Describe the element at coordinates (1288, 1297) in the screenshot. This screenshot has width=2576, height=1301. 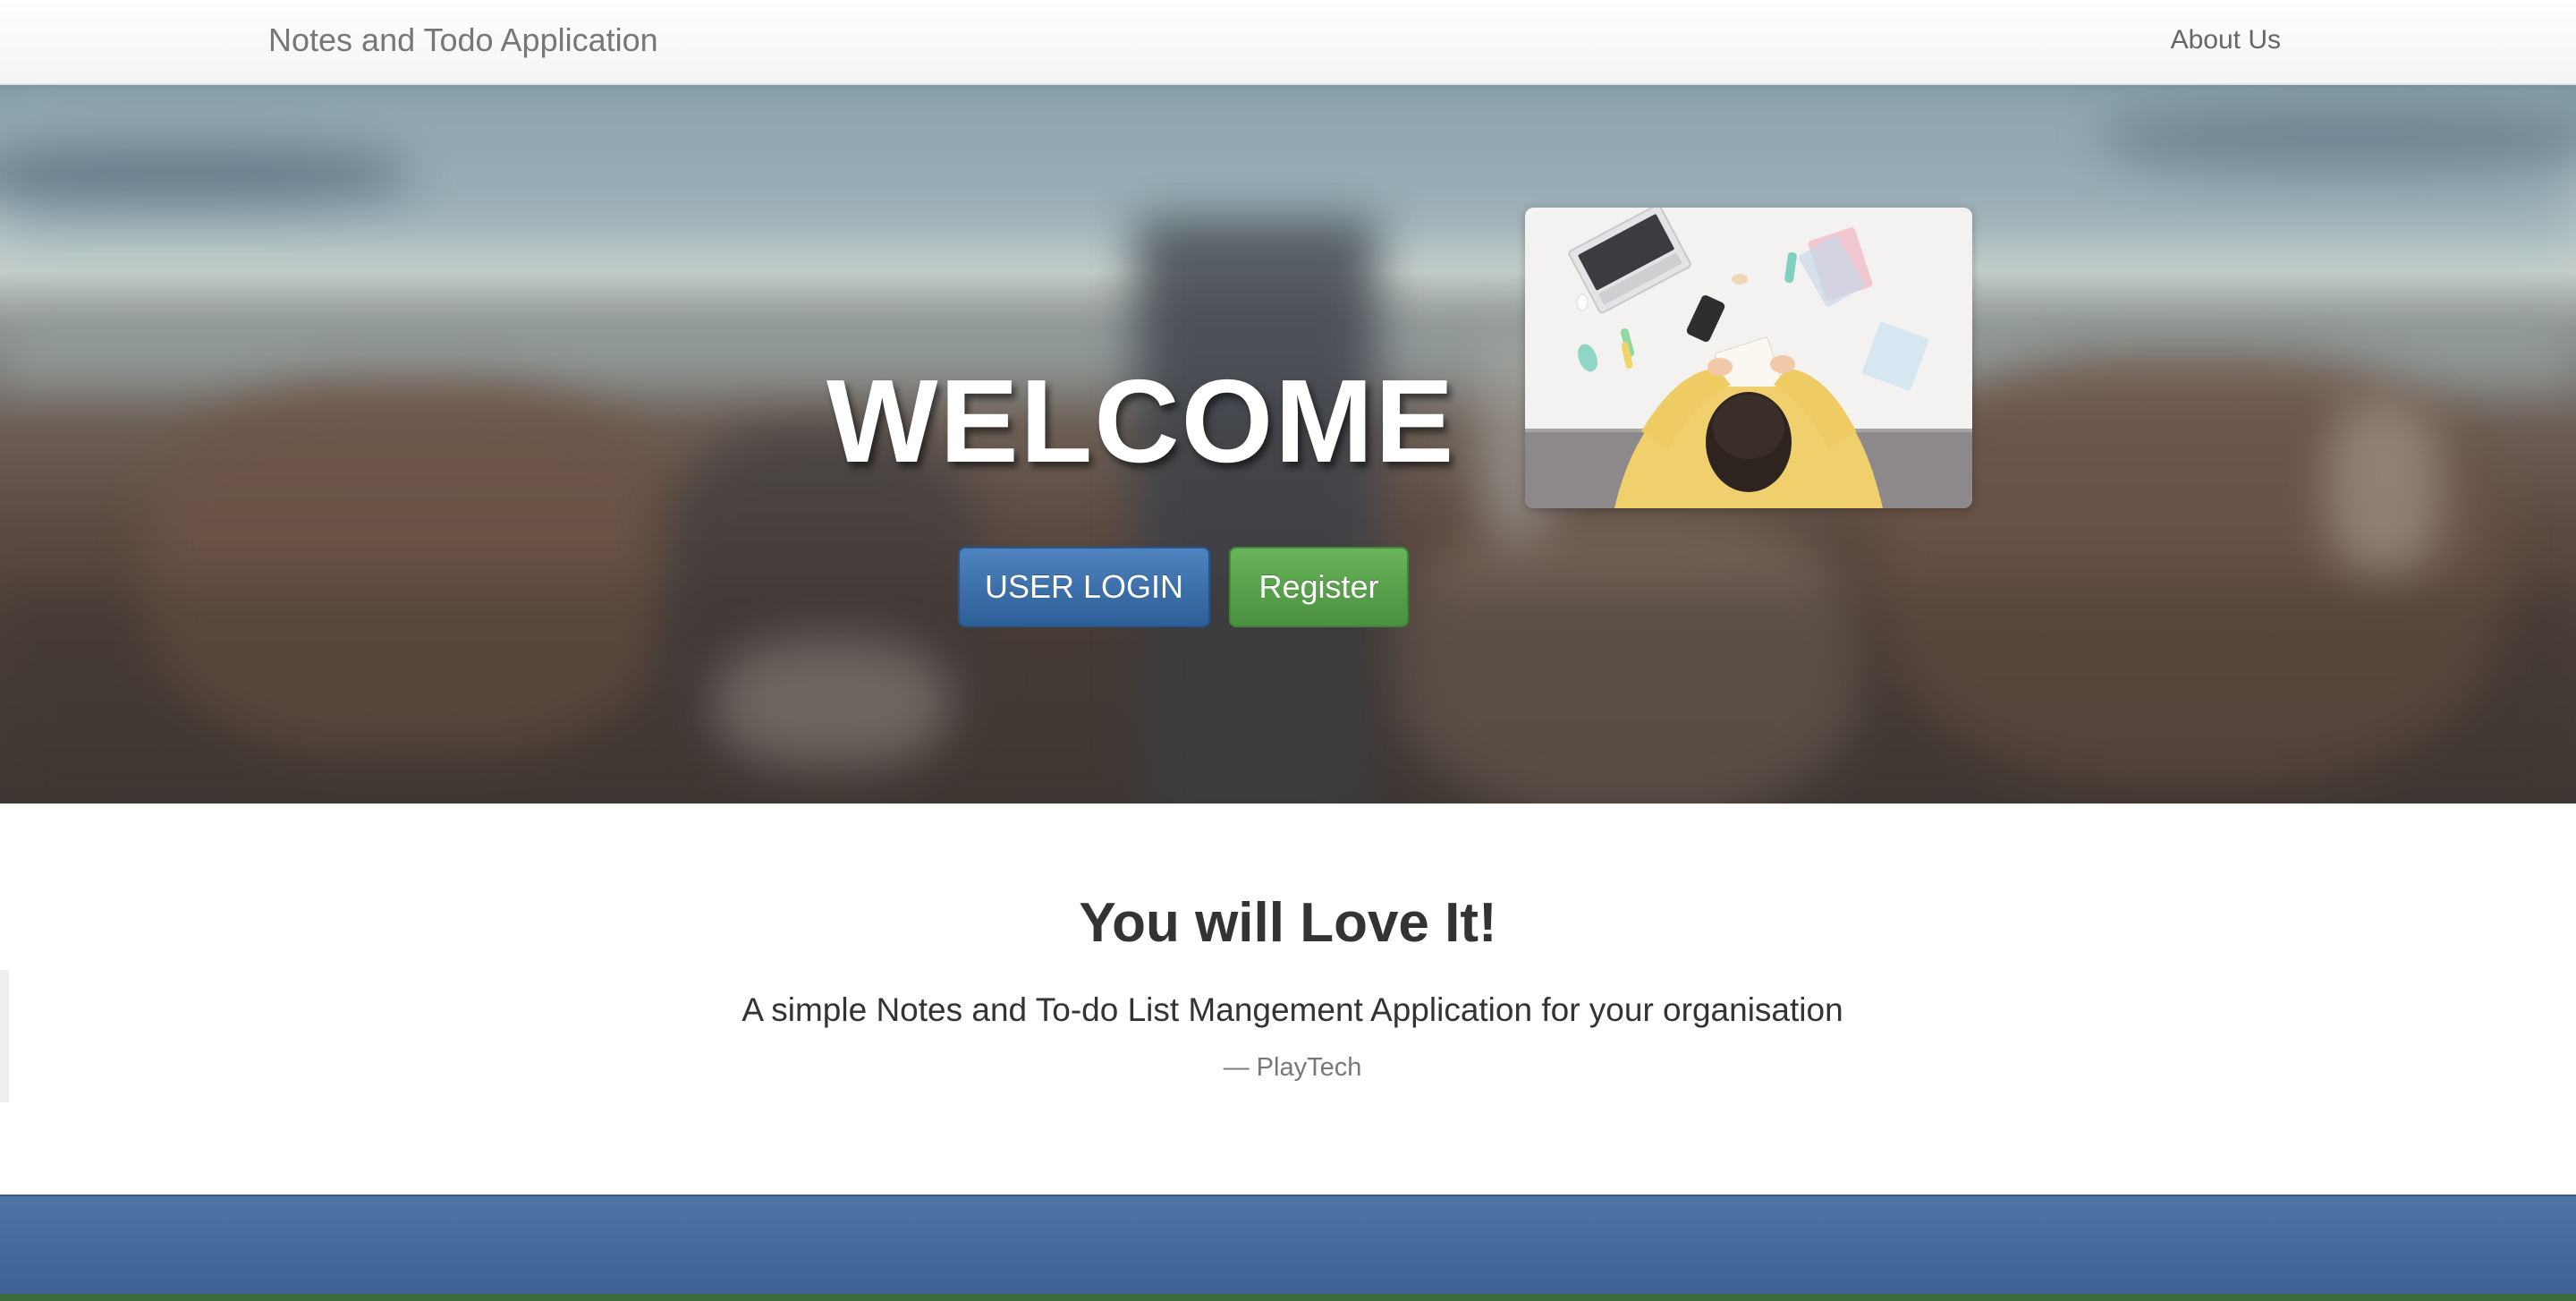
I see `footer-bottom-strip` at that location.